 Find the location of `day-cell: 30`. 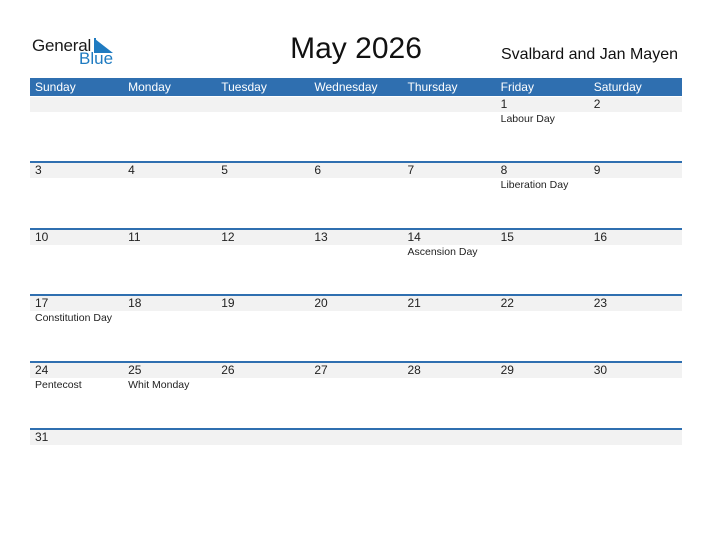

day-cell: 30 is located at coordinates (635, 395).